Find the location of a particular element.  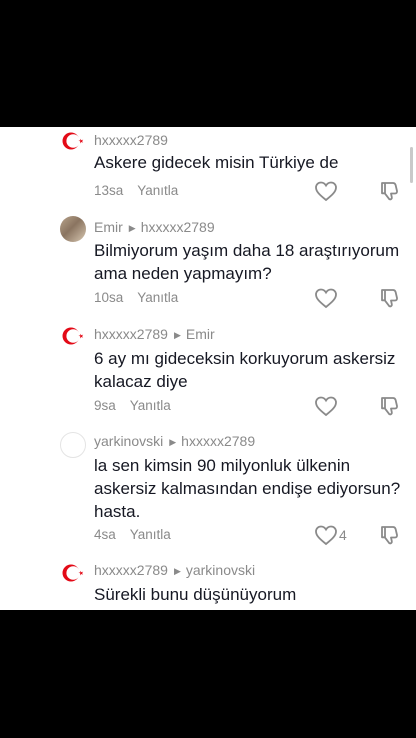

comment-meta: hxxxxx2789 ▶ Emir is located at coordinates (154, 334).